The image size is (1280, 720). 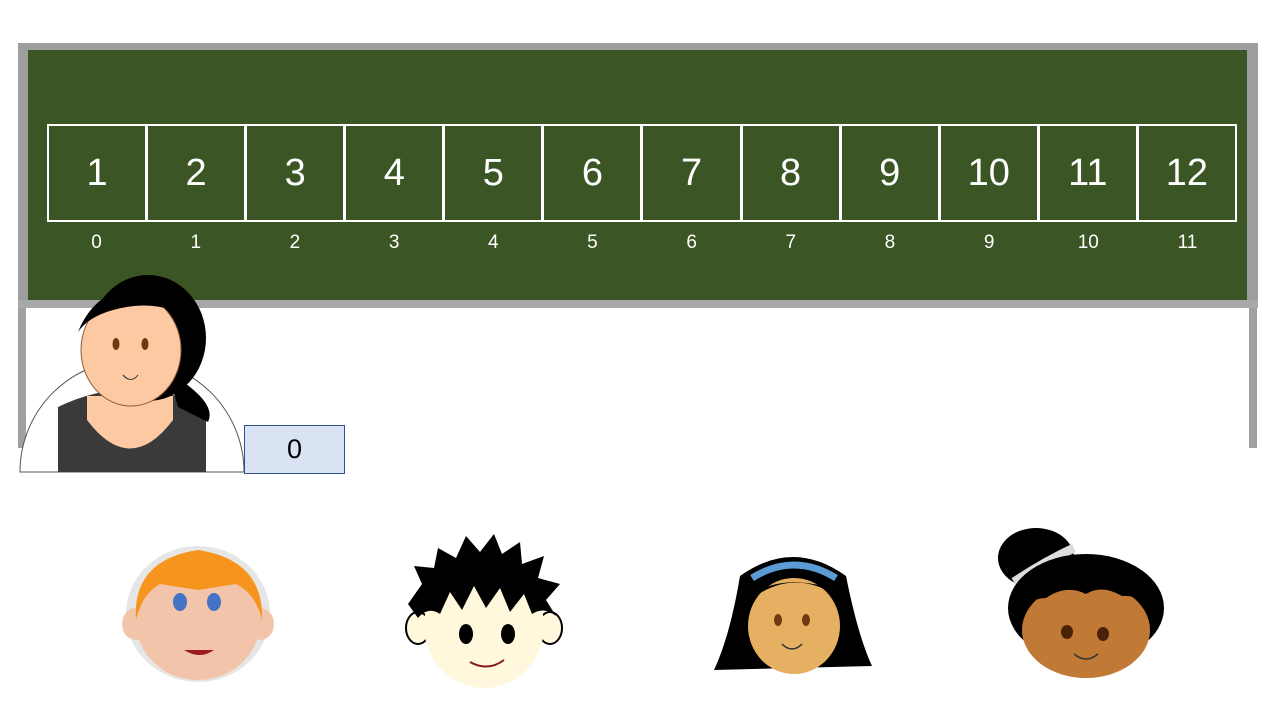 What do you see at coordinates (791, 242) in the screenshot?
I see `array-index: 7` at bounding box center [791, 242].